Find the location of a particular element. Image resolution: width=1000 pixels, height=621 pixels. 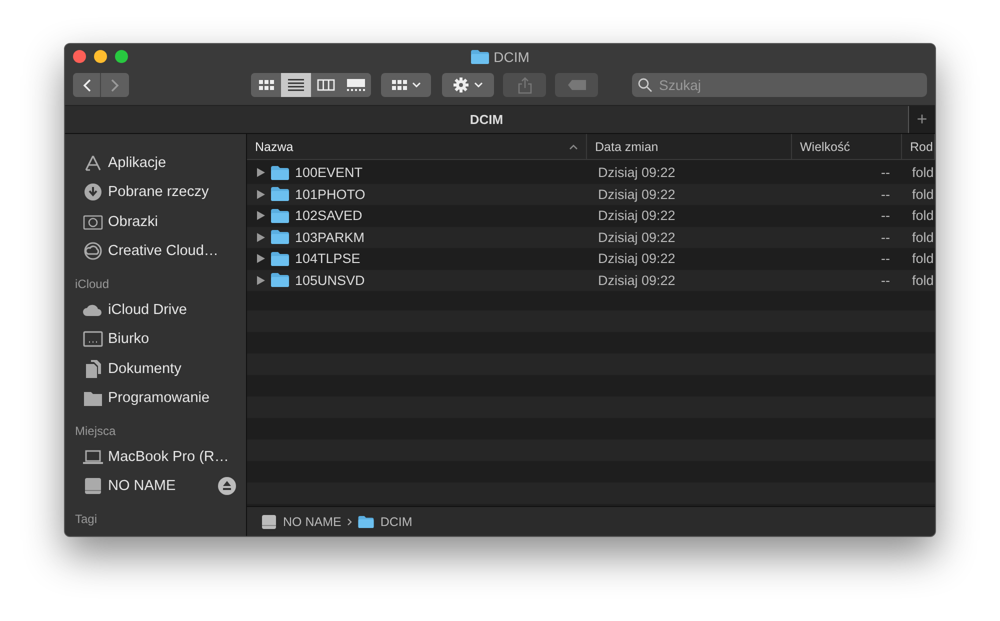

sidebar-item: Aplikacje is located at coordinates (137, 162).